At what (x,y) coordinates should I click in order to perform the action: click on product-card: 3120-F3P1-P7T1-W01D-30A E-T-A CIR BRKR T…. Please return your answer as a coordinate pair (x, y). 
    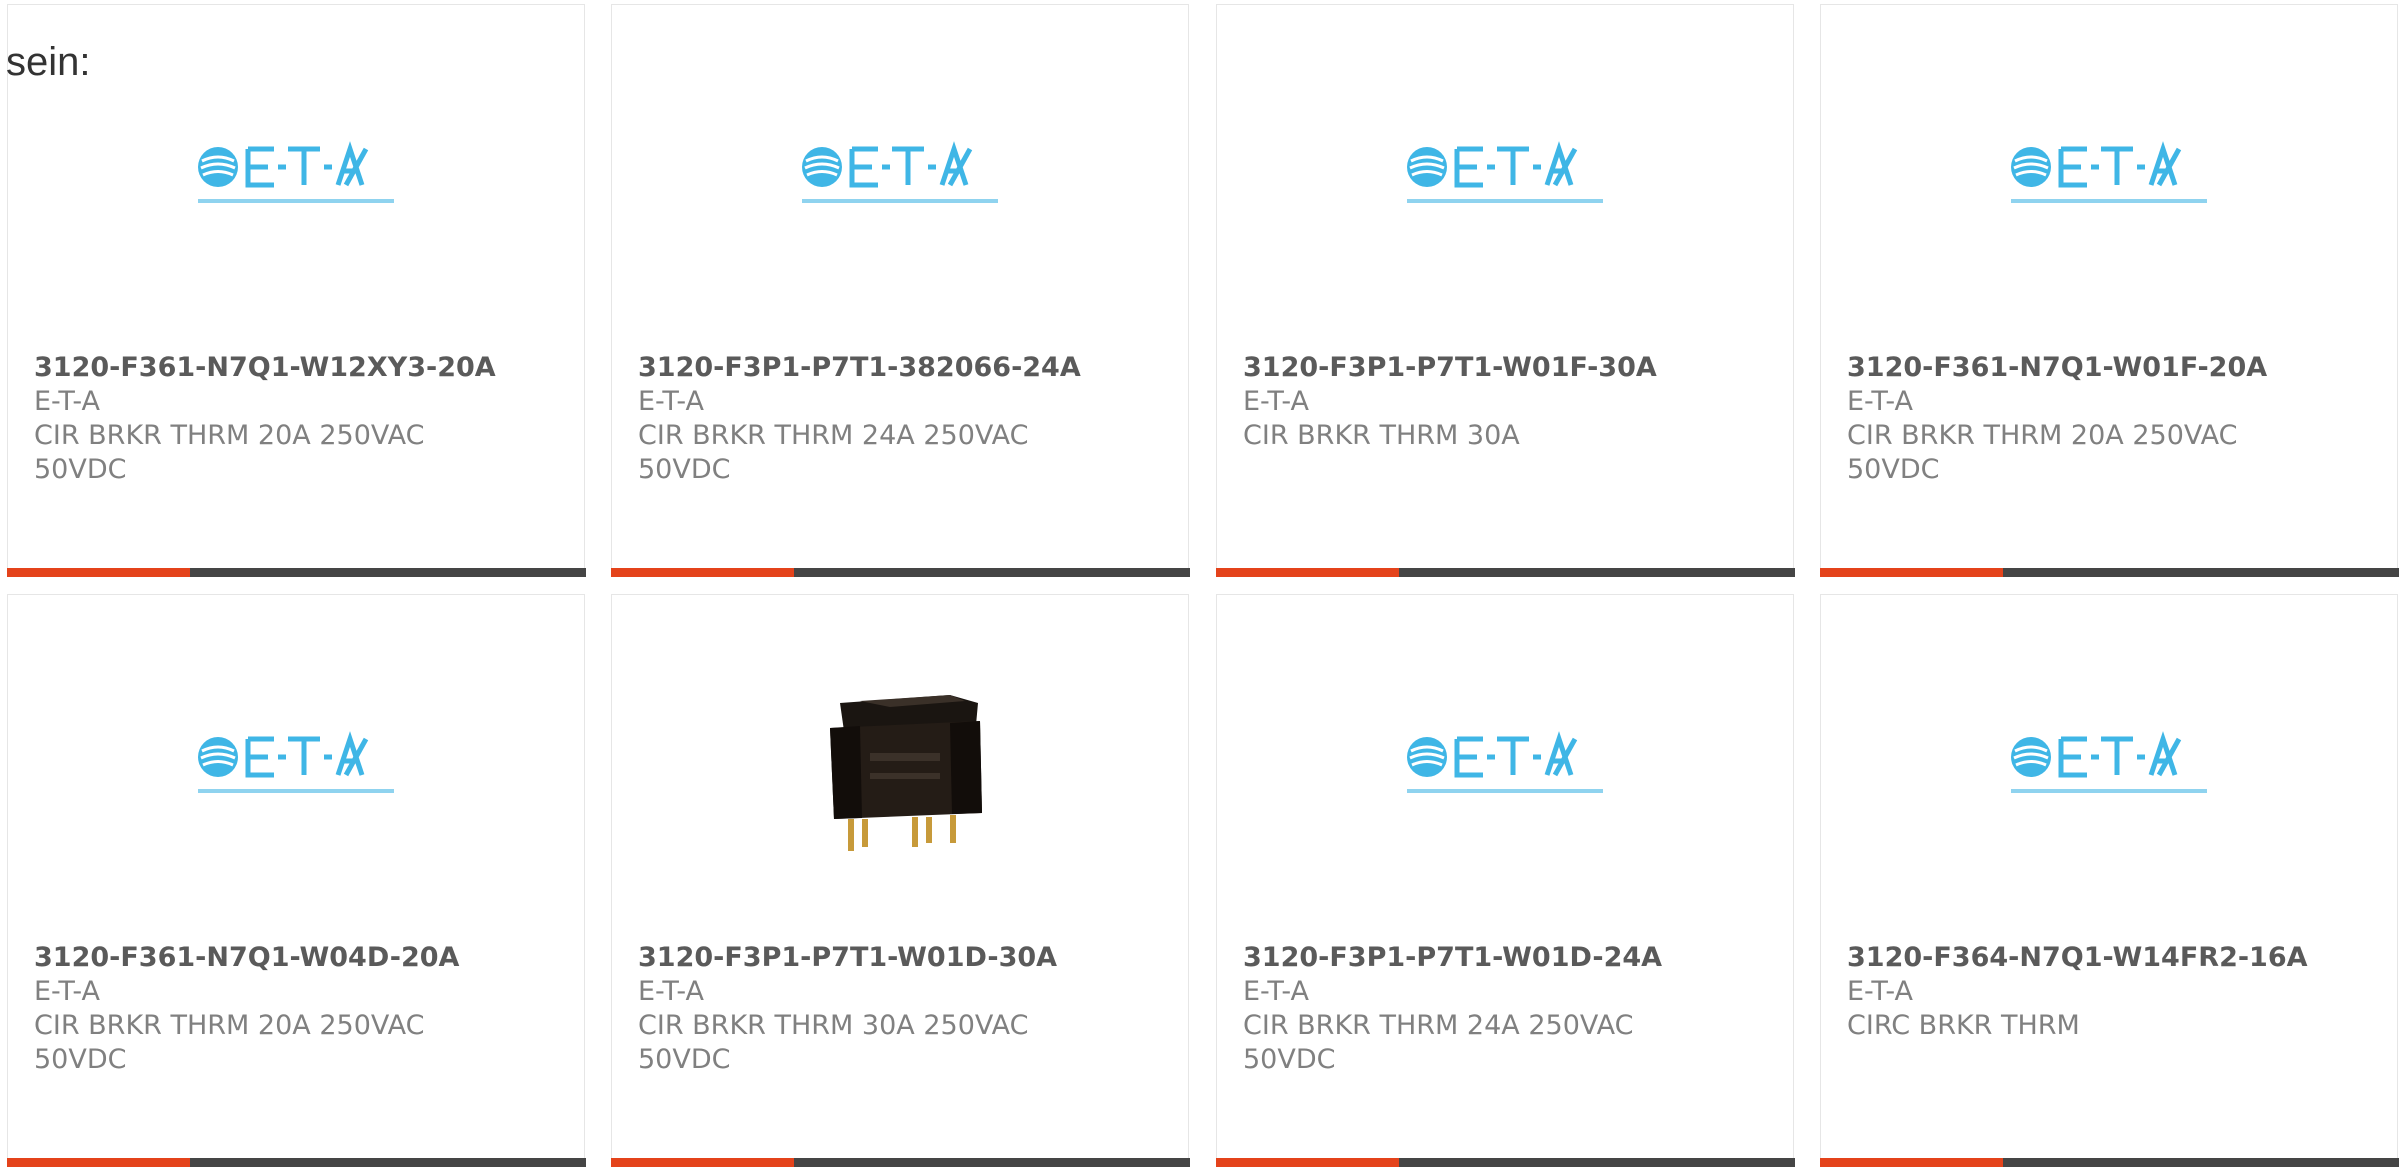
    Looking at the image, I should click on (900, 880).